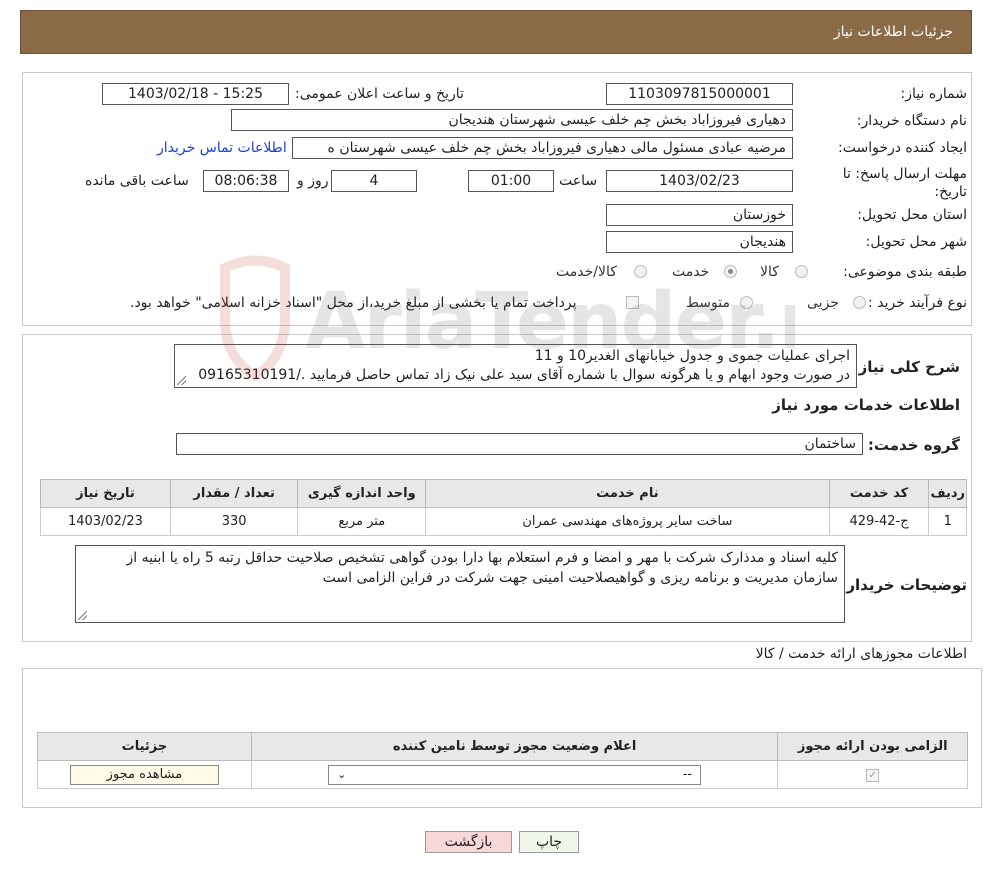 The width and height of the screenshot is (985, 875). What do you see at coordinates (905, 272) in the screenshot?
I see `category-label: طبقه بندی موضوعی:` at bounding box center [905, 272].